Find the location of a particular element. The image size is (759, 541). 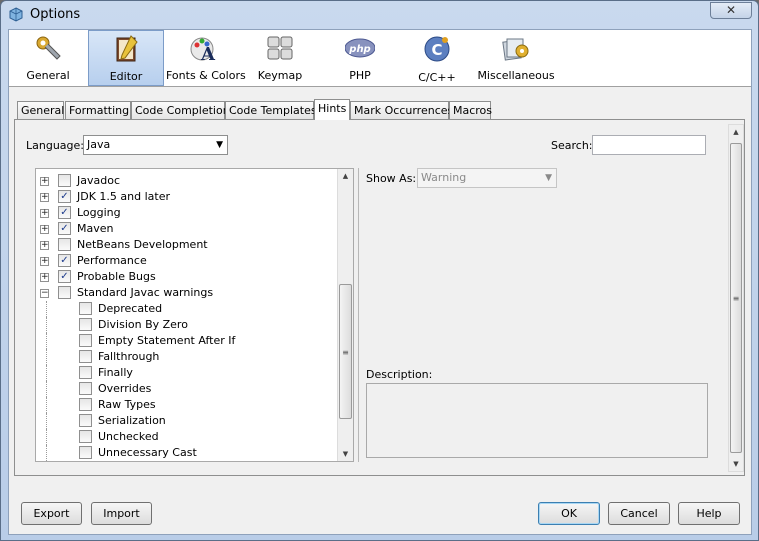

category-keymap: Keymap is located at coordinates (280, 58).